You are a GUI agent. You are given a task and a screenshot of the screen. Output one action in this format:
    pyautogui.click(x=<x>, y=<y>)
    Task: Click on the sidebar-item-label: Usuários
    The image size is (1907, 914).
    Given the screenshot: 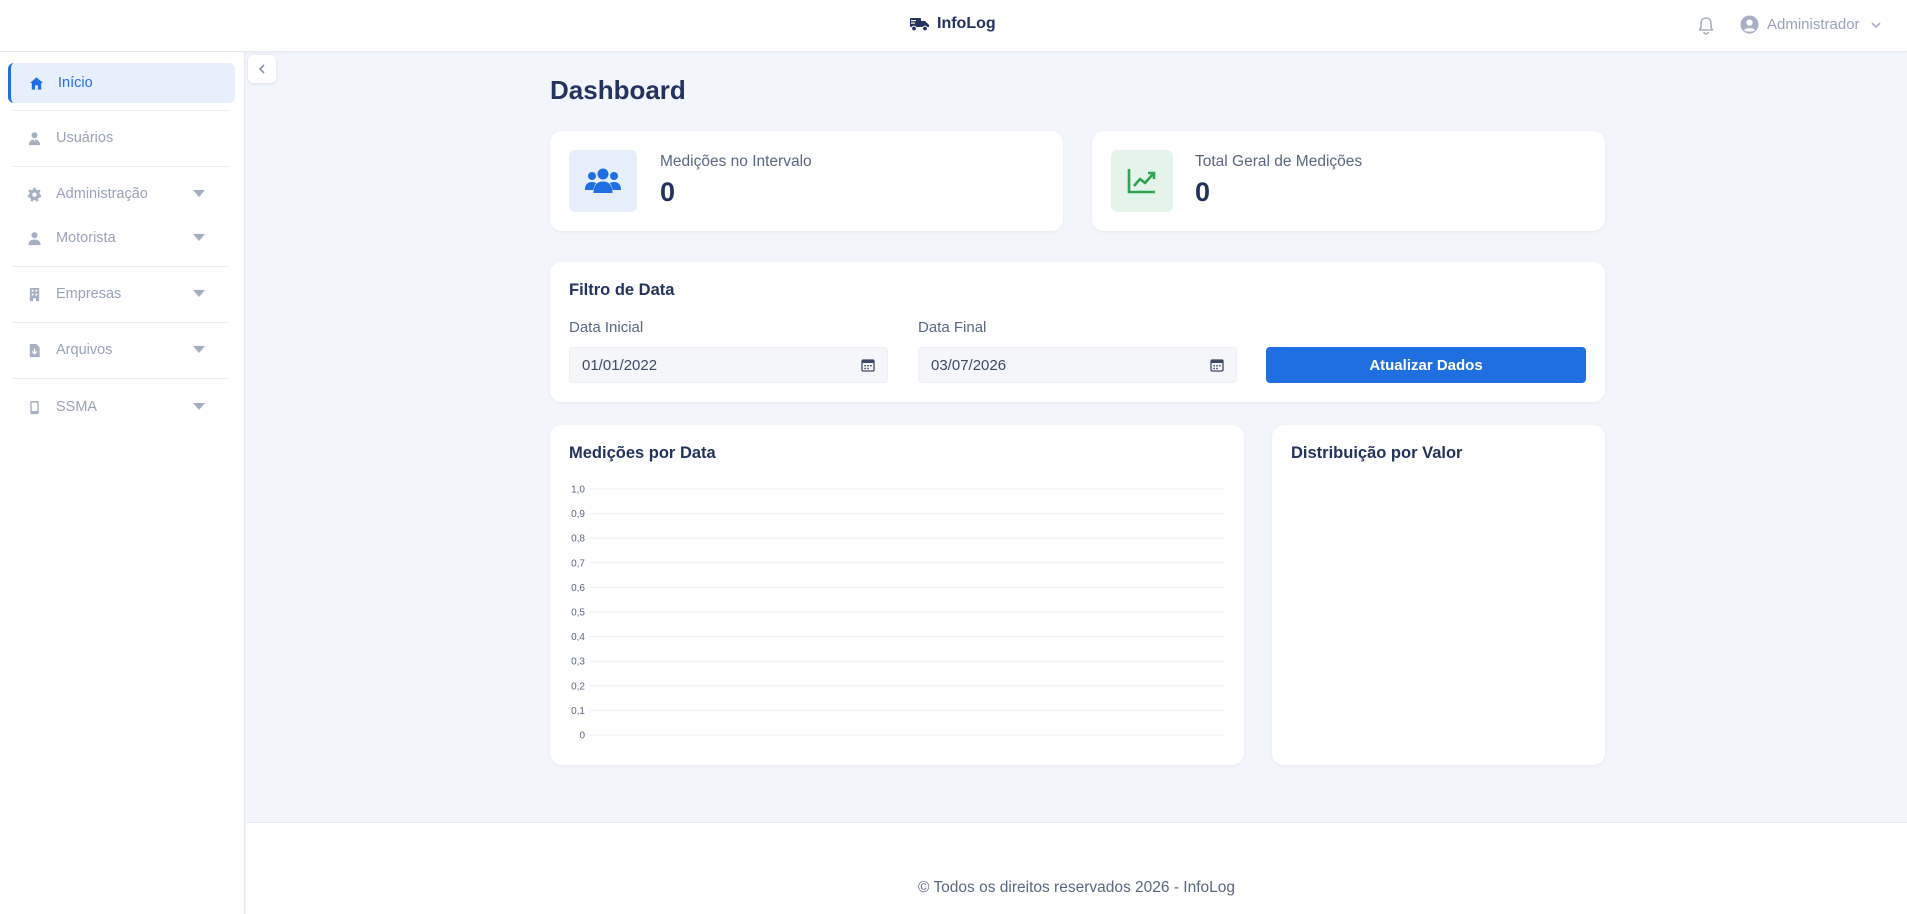 What is the action you would take?
    pyautogui.click(x=85, y=138)
    